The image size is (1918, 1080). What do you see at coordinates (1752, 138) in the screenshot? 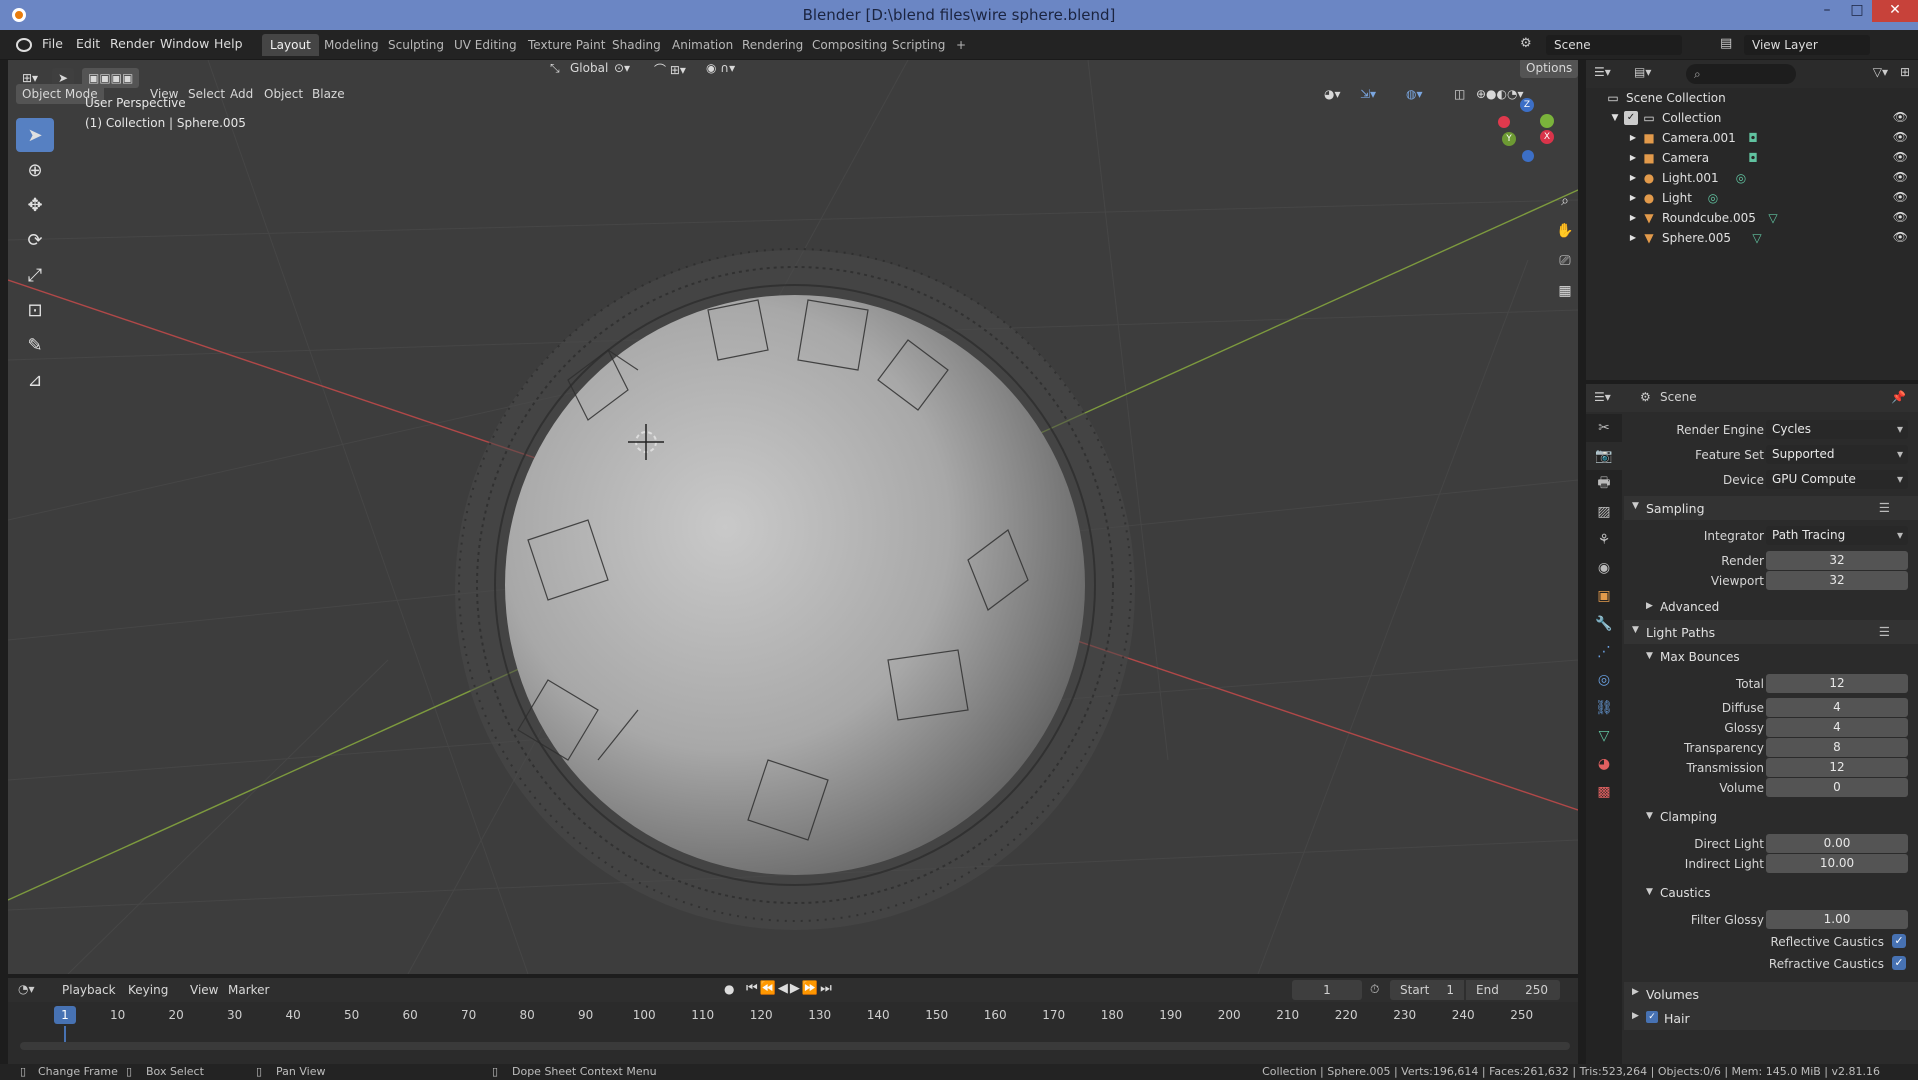
I see `tree-item: ▶ ■ Camera.001 ◘ 👁` at bounding box center [1752, 138].